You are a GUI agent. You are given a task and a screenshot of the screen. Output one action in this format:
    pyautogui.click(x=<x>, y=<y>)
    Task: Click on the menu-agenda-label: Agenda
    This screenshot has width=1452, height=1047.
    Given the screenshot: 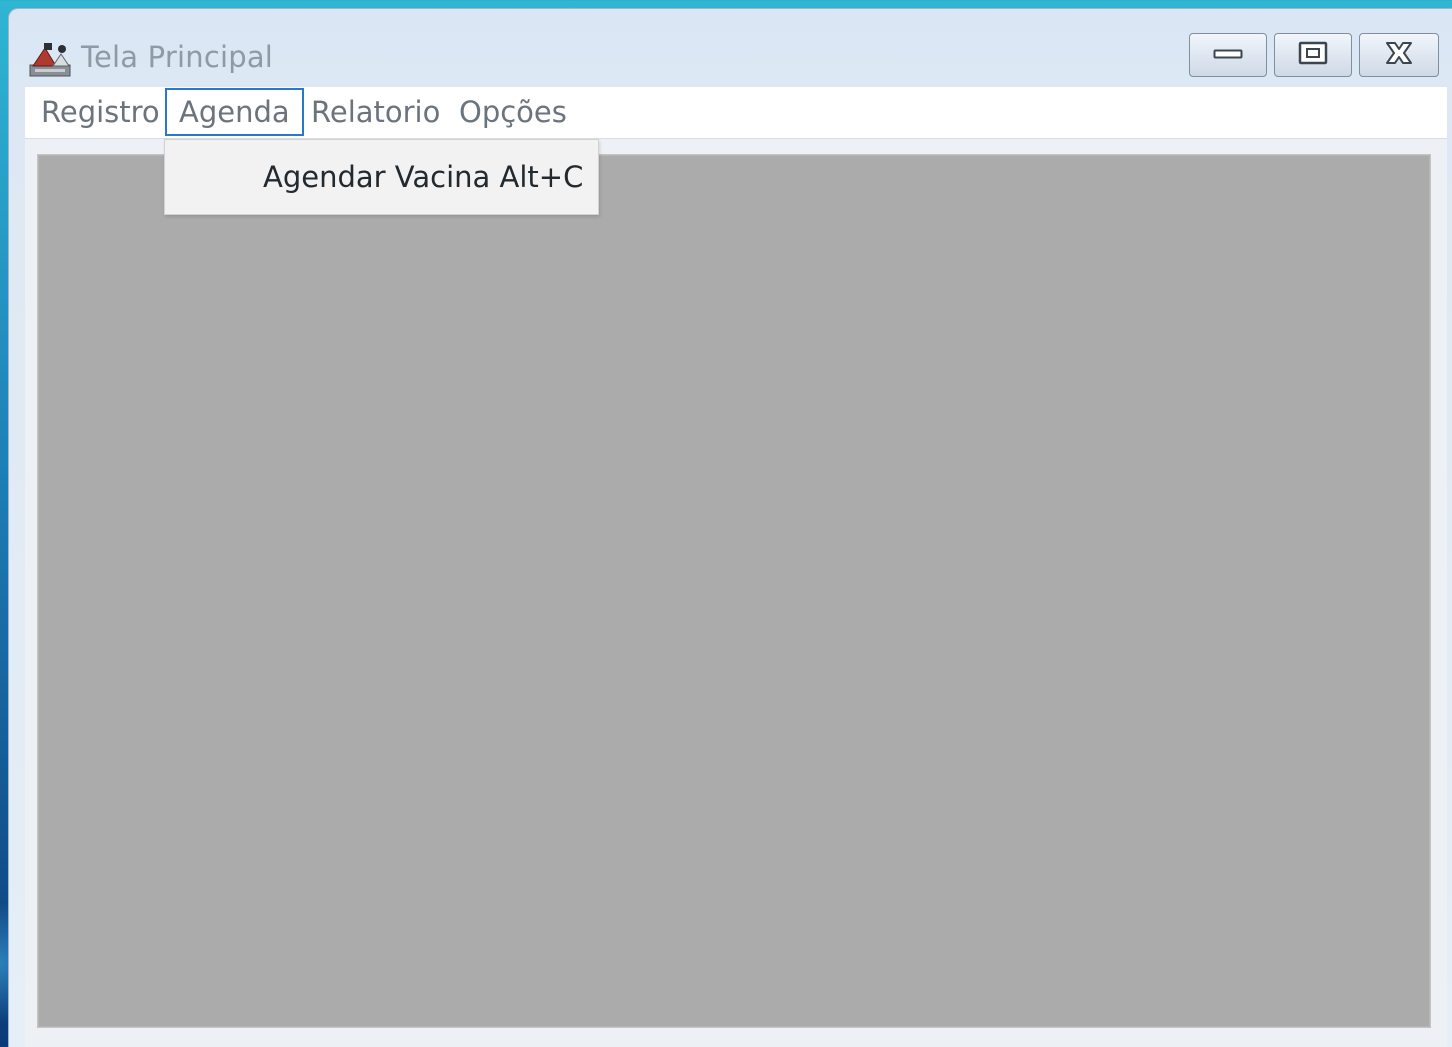 What is the action you would take?
    pyautogui.click(x=234, y=112)
    